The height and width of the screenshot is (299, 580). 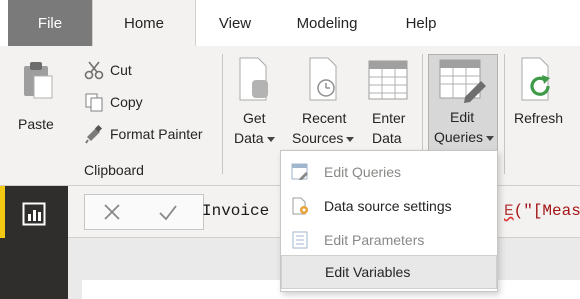 I want to click on menu-item-edit-parameters: Edit Parameters, so click(x=389, y=240).